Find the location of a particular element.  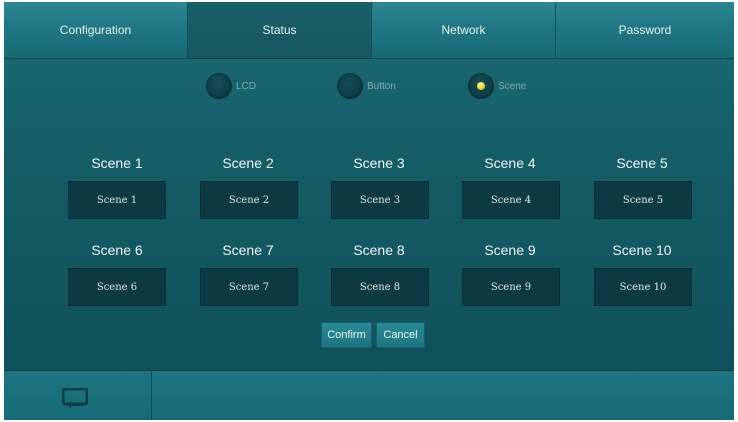

radio-label: Scene is located at coordinates (512, 86).